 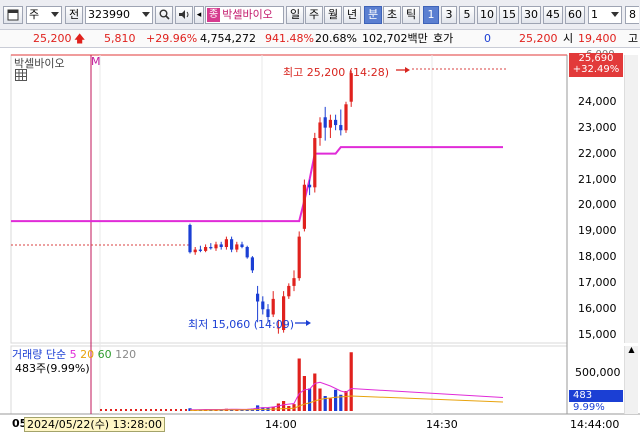 I want to click on time-tick-1400: 14:00, so click(x=281, y=424).